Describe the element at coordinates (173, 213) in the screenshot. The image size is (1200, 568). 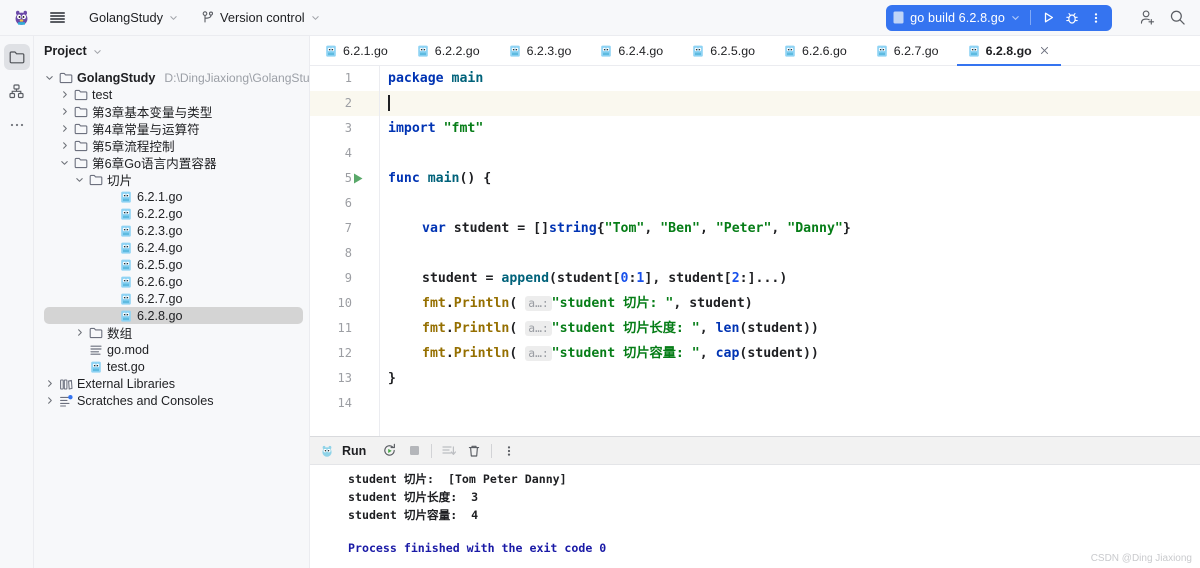
I see `tree-row: 6.2.2.go` at that location.